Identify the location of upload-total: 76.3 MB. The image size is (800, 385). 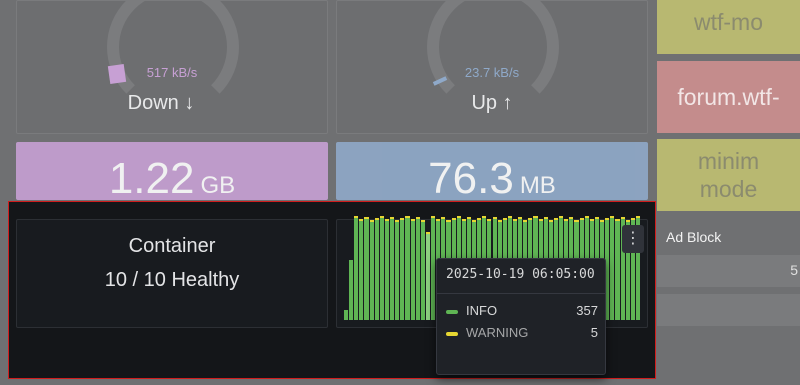
(492, 179).